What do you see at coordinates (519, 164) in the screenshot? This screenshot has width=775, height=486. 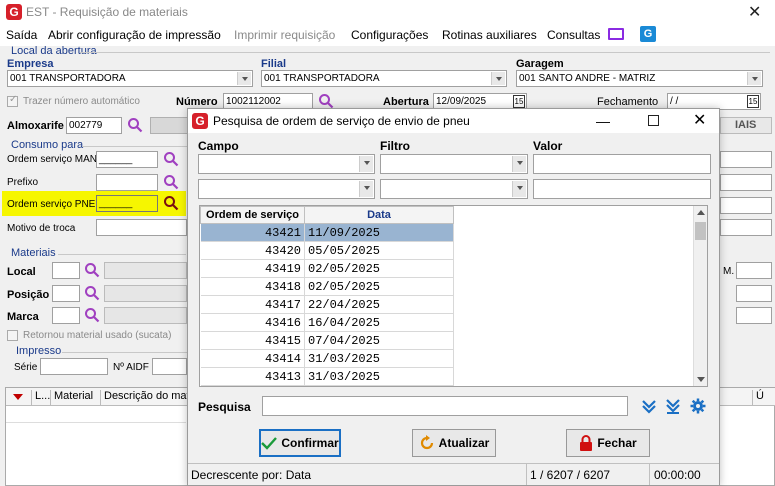 I see `chevron-down-icon` at bounding box center [519, 164].